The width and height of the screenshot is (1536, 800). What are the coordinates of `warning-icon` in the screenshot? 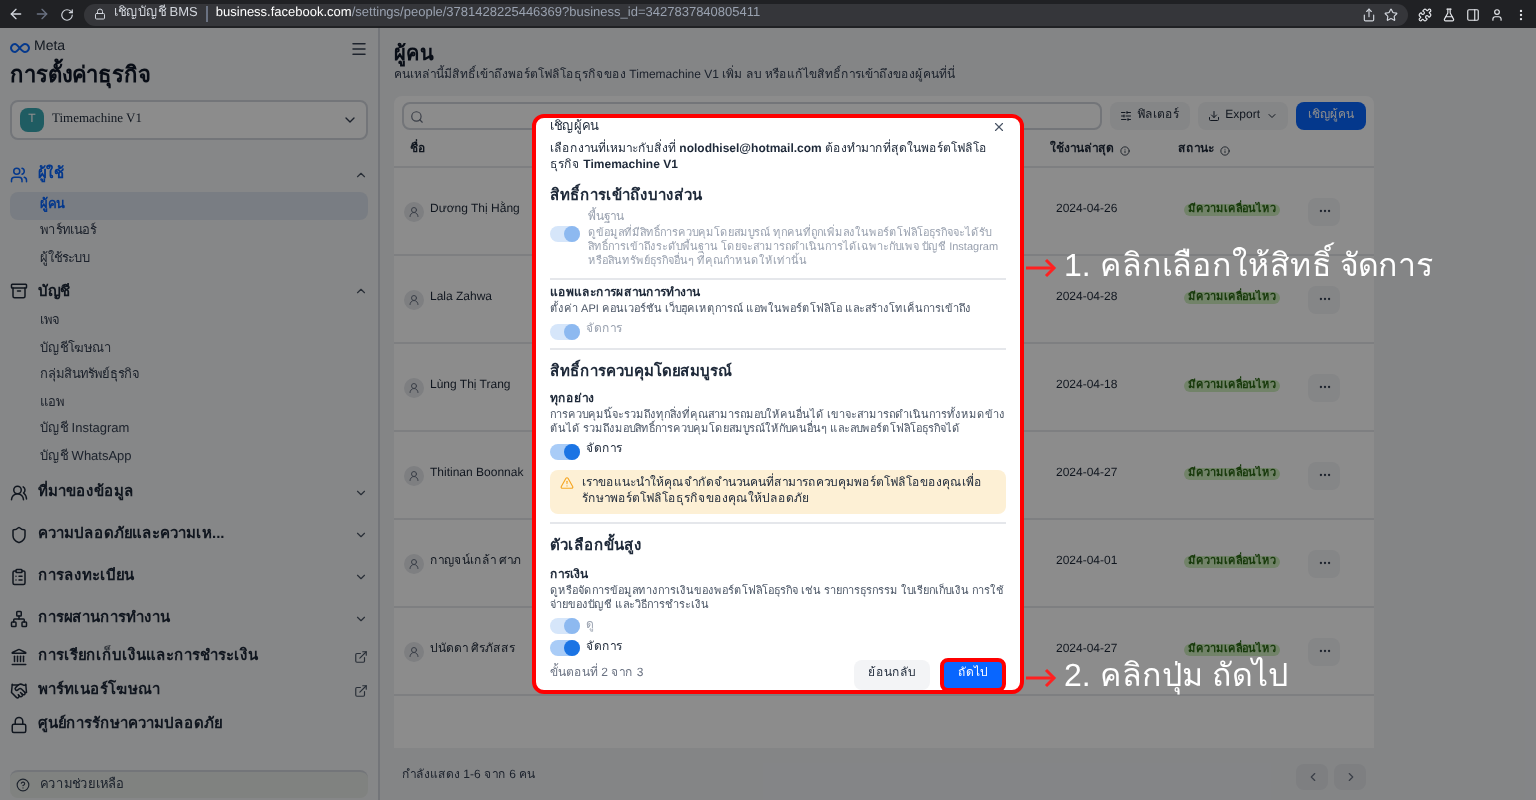 It's located at (567, 483).